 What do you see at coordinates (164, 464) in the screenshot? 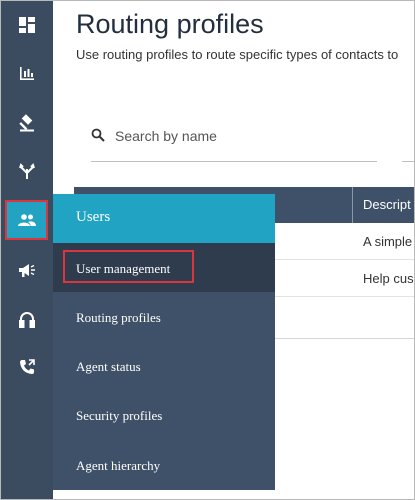
I see `menu-item-agent-hierarchy: Agent hierarchy` at bounding box center [164, 464].